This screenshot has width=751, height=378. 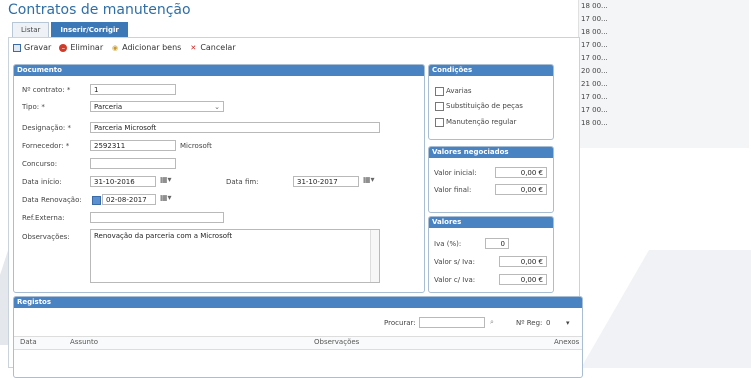 I want to click on avarias-label: Avarias, so click(x=459, y=91).